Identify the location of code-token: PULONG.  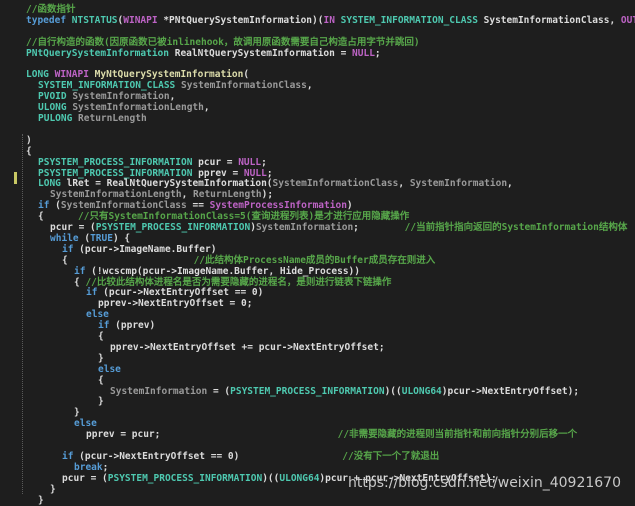
(58, 118).